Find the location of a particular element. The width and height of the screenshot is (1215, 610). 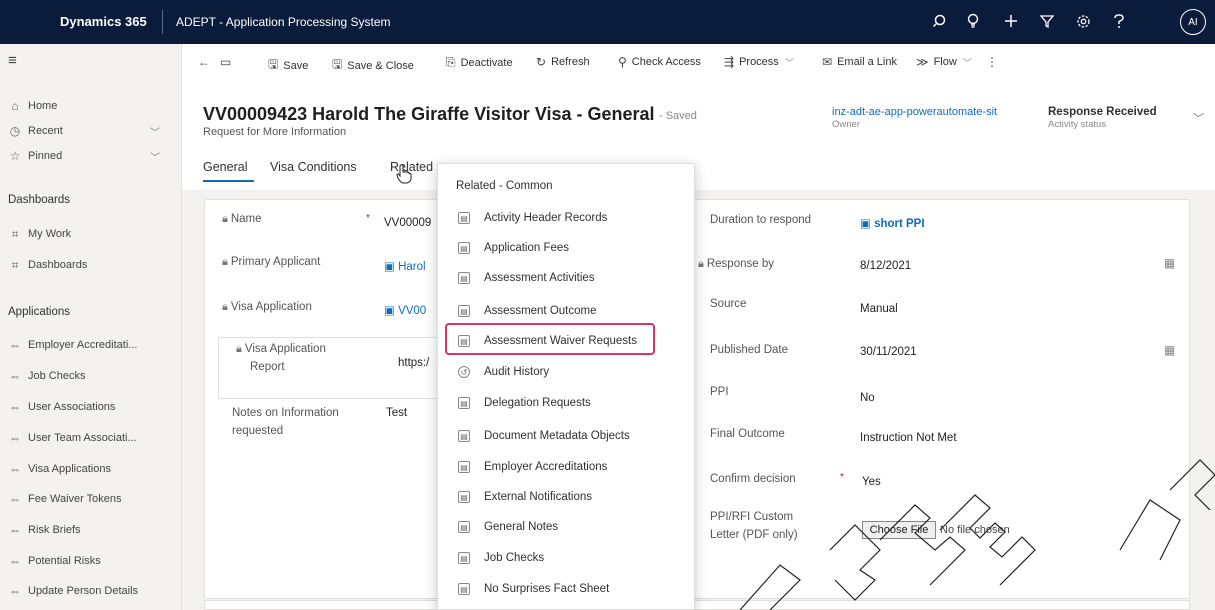

more-commands-icon: ⋮ is located at coordinates (994, 62).